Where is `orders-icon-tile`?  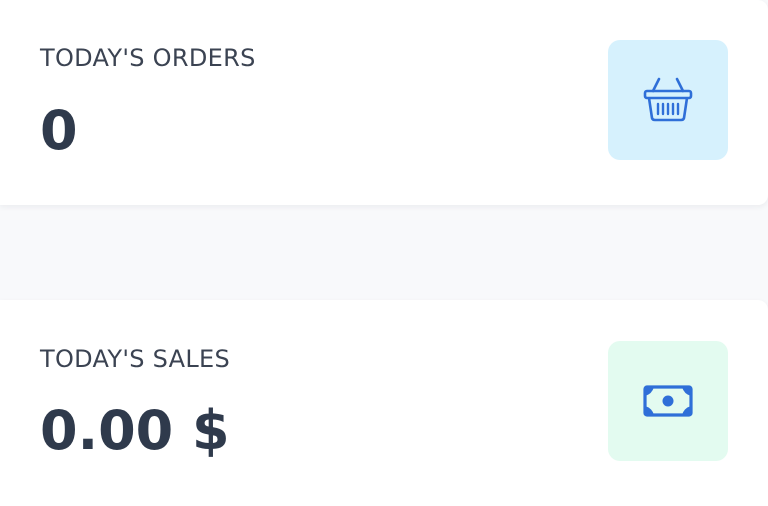
orders-icon-tile is located at coordinates (668, 100).